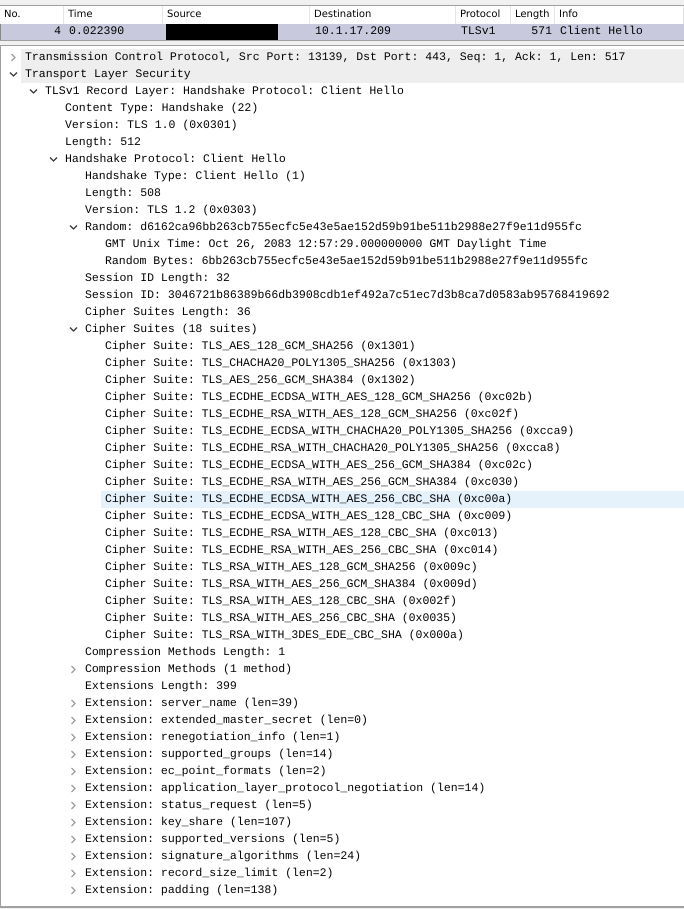 Image resolution: width=684 pixels, height=909 pixels. I want to click on tree-item: Cipher Suite: TLS_ECDHE_RSA_WITH_AES_256_CBC_SHA (0xc014), so click(301, 550).